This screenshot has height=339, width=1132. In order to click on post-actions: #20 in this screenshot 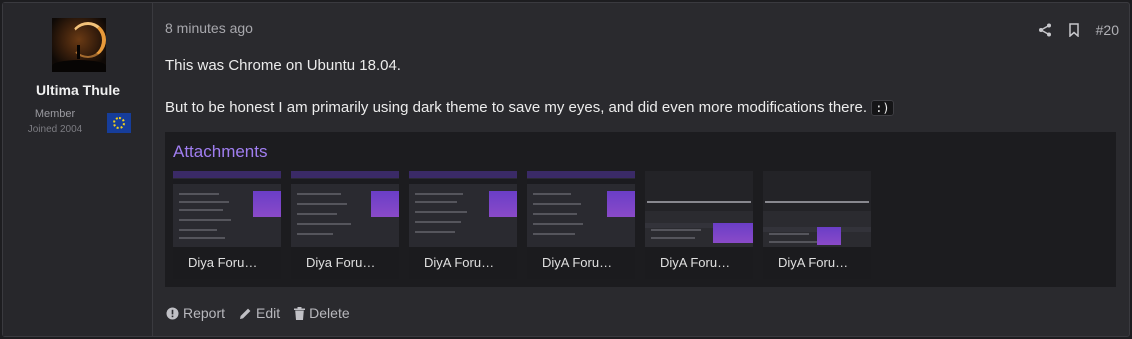, I will do `click(1078, 30)`.